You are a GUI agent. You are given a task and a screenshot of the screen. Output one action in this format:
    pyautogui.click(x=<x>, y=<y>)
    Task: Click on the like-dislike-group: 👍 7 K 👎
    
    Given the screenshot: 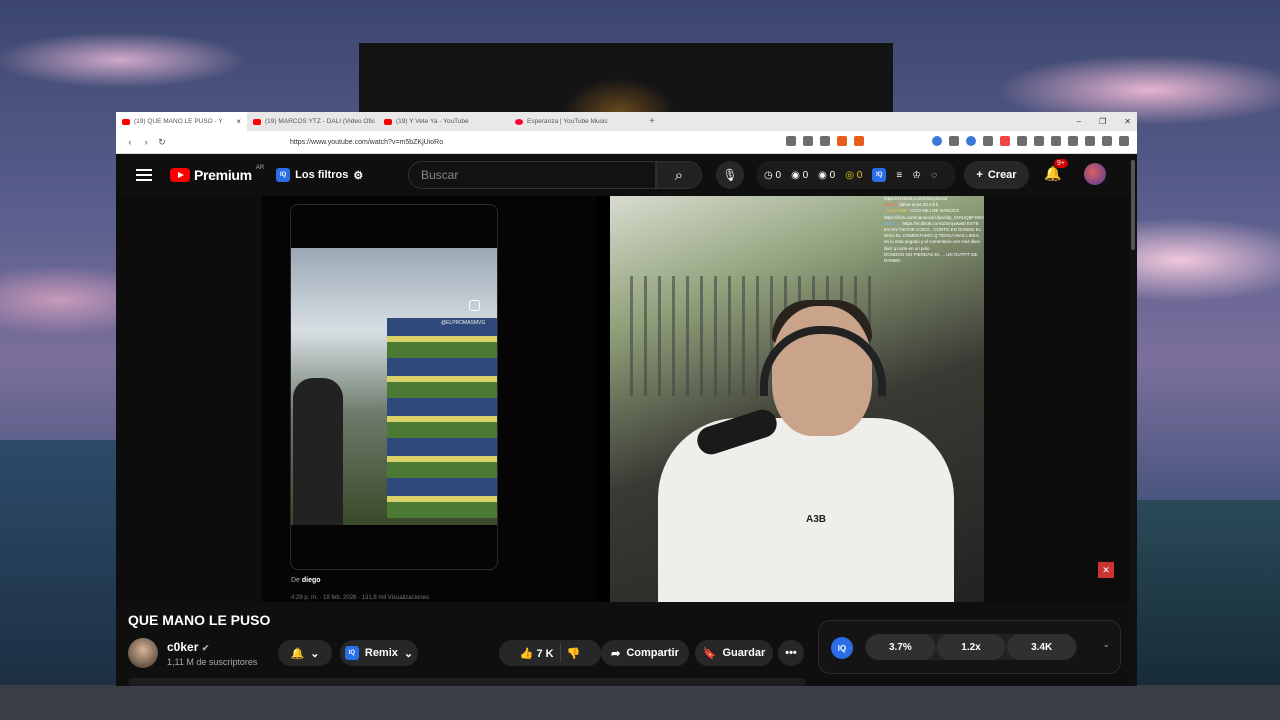 What is the action you would take?
    pyautogui.click(x=550, y=653)
    